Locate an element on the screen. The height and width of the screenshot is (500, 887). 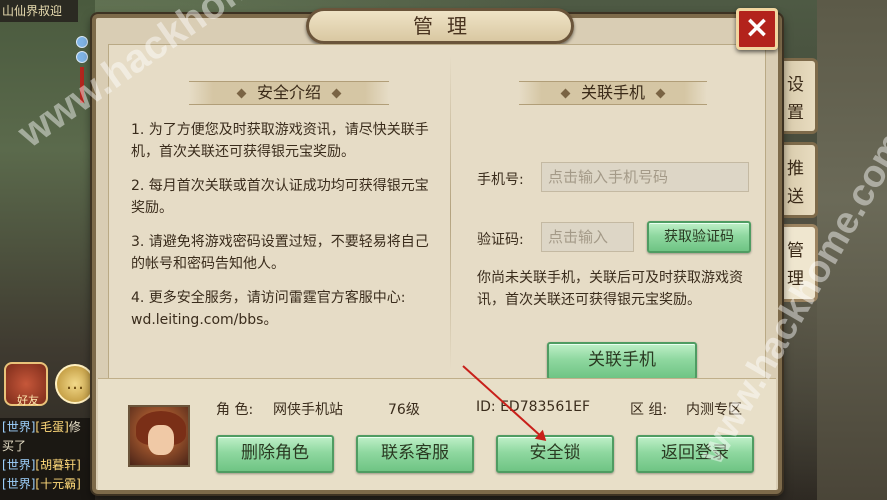
delete-role-button: 删除角色 is located at coordinates (275, 454).